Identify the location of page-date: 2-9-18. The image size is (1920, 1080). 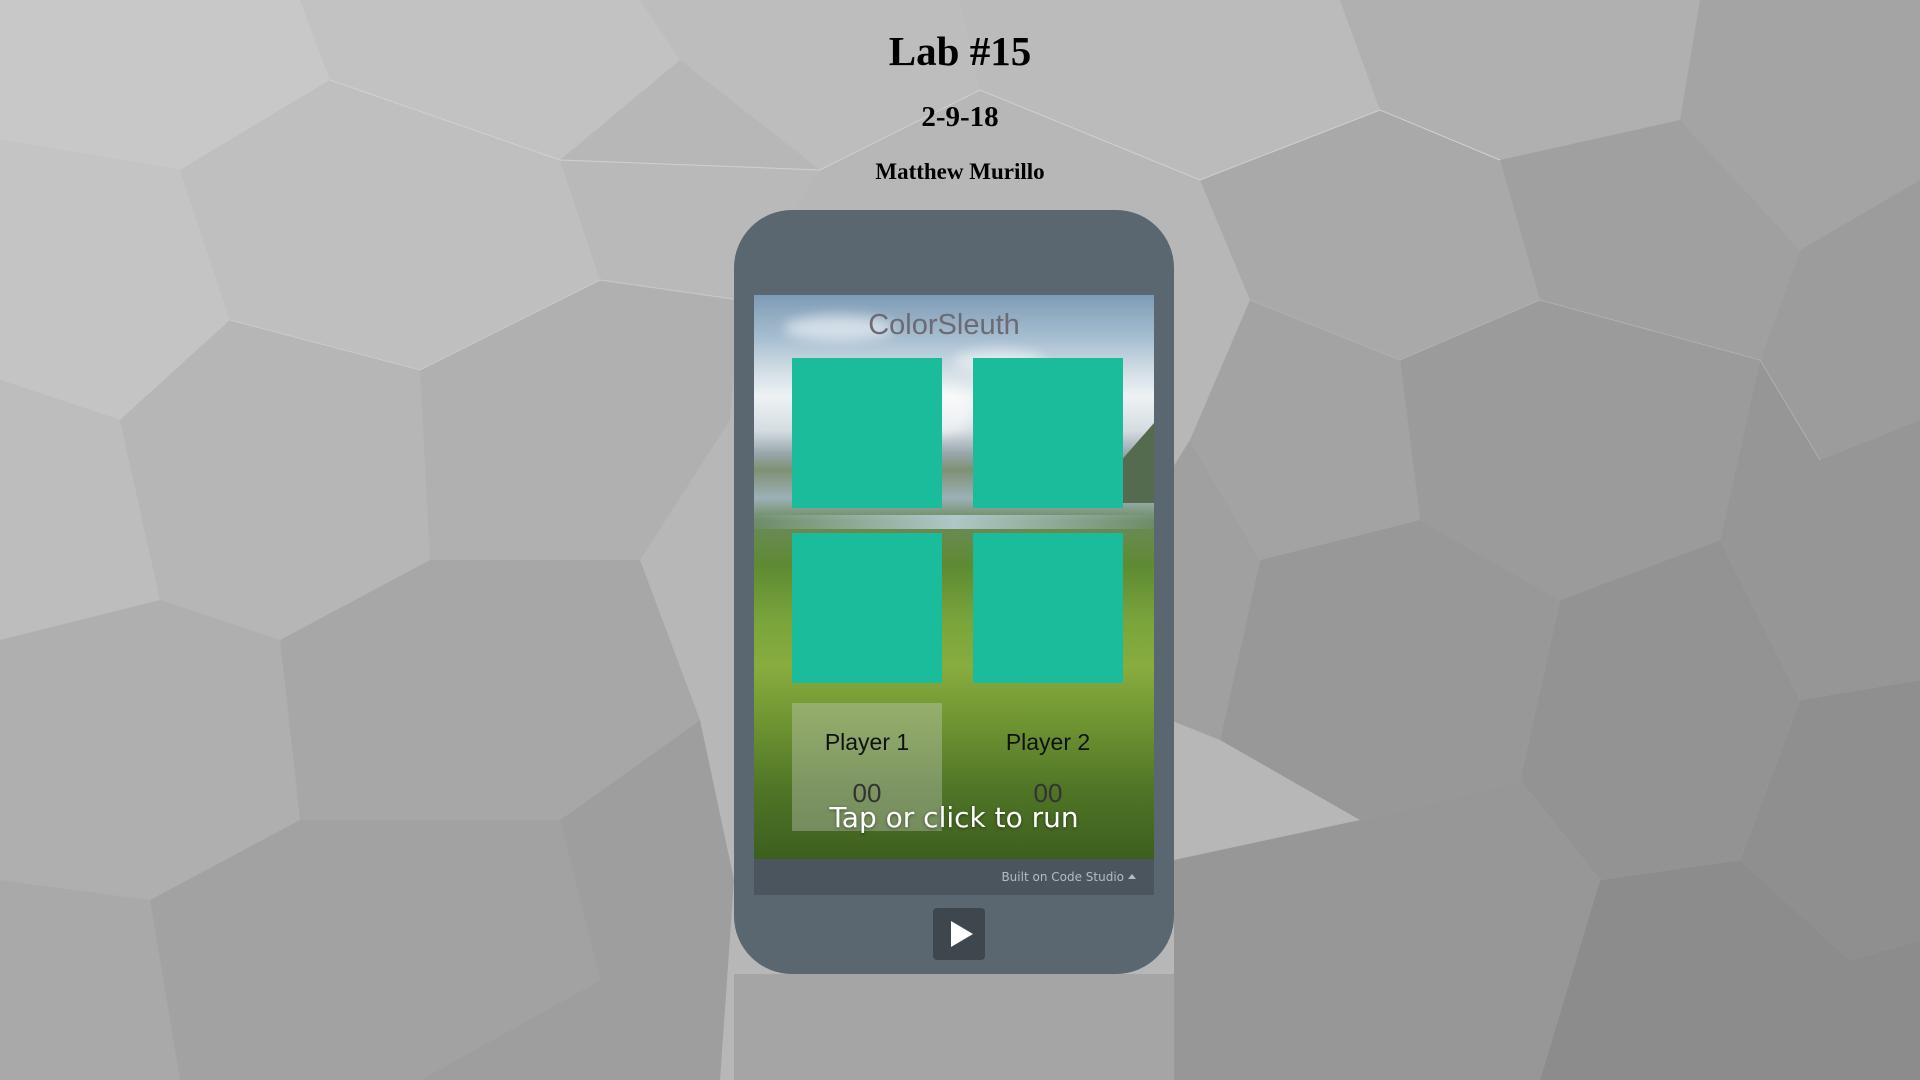
(960, 117).